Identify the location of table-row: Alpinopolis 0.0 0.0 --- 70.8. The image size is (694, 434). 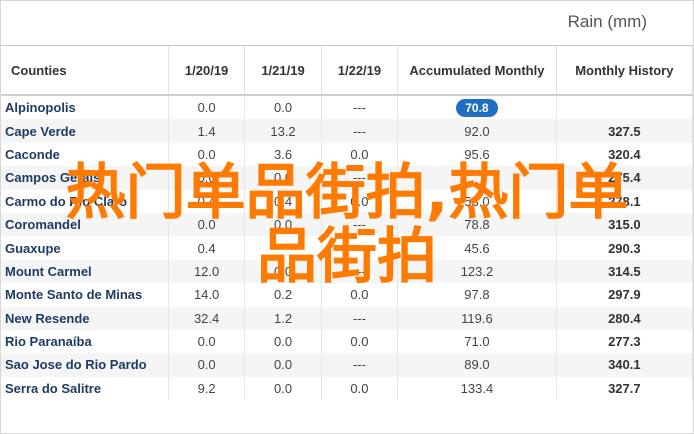
(347, 107).